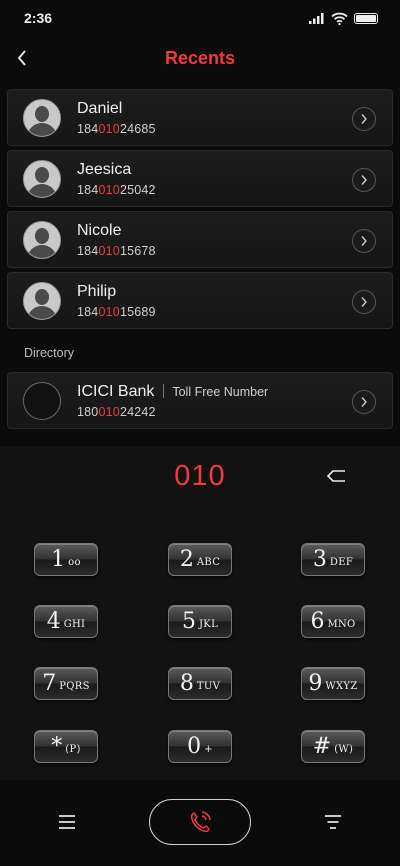 The height and width of the screenshot is (866, 400). What do you see at coordinates (97, 291) in the screenshot?
I see `contact-name: Philip` at bounding box center [97, 291].